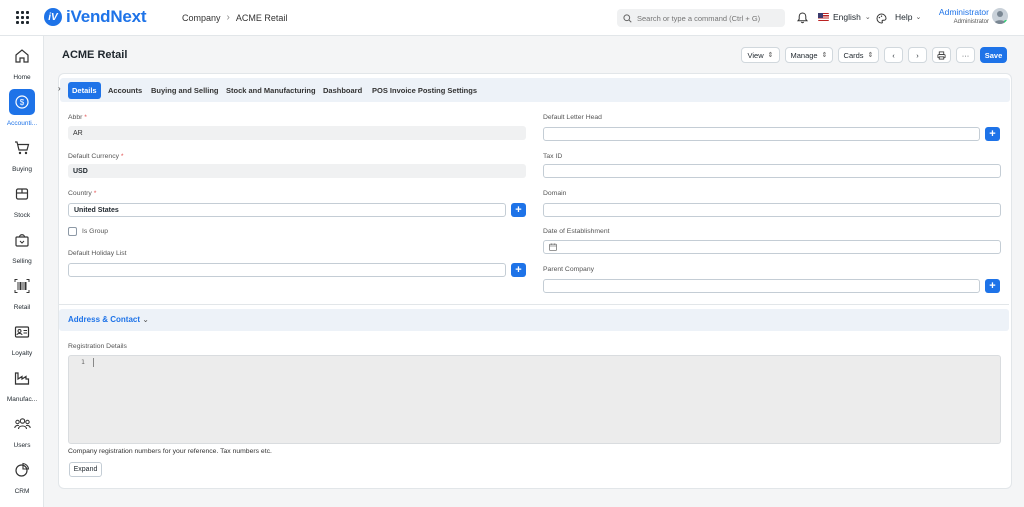 This screenshot has height=507, width=1024. I want to click on cards-label: Cards, so click(853, 55).